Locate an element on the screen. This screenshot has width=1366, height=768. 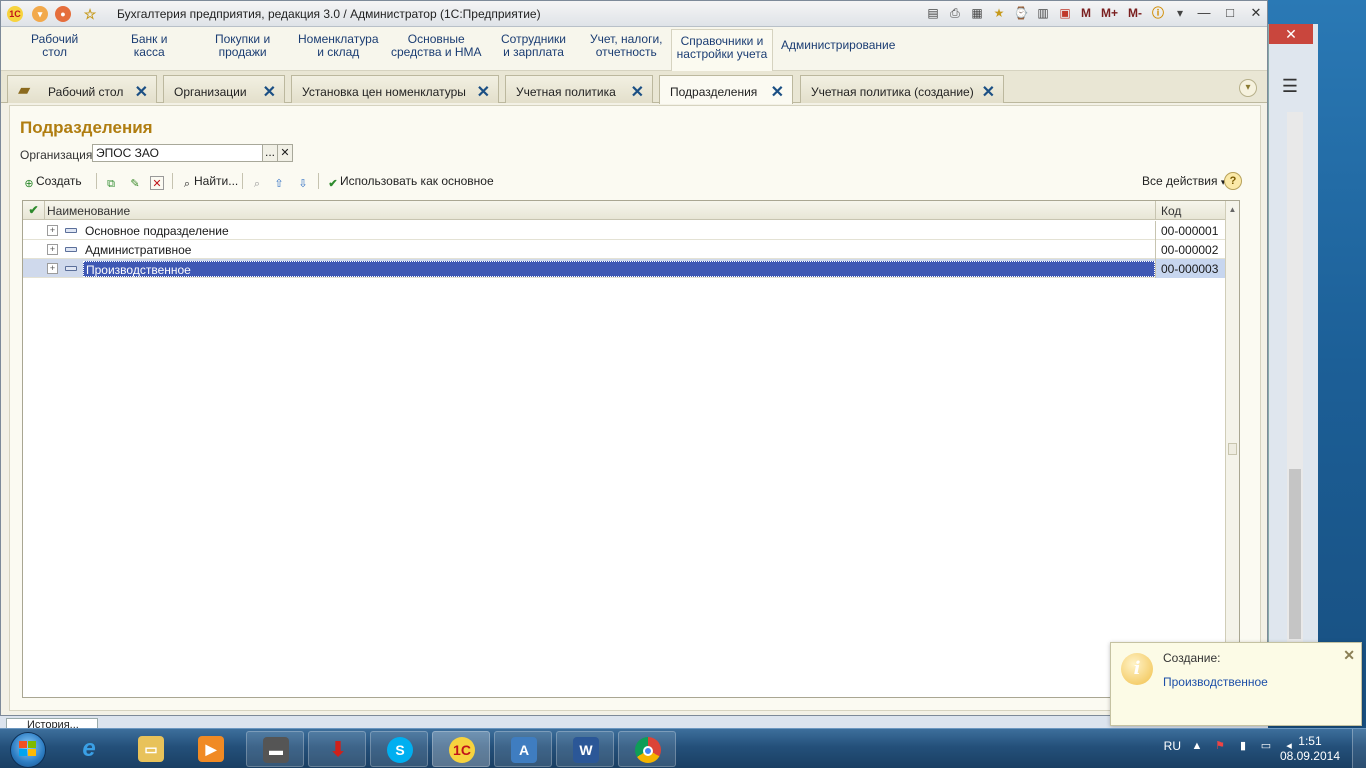
calculator-icon: ▥ is located at coordinates (1043, 13).